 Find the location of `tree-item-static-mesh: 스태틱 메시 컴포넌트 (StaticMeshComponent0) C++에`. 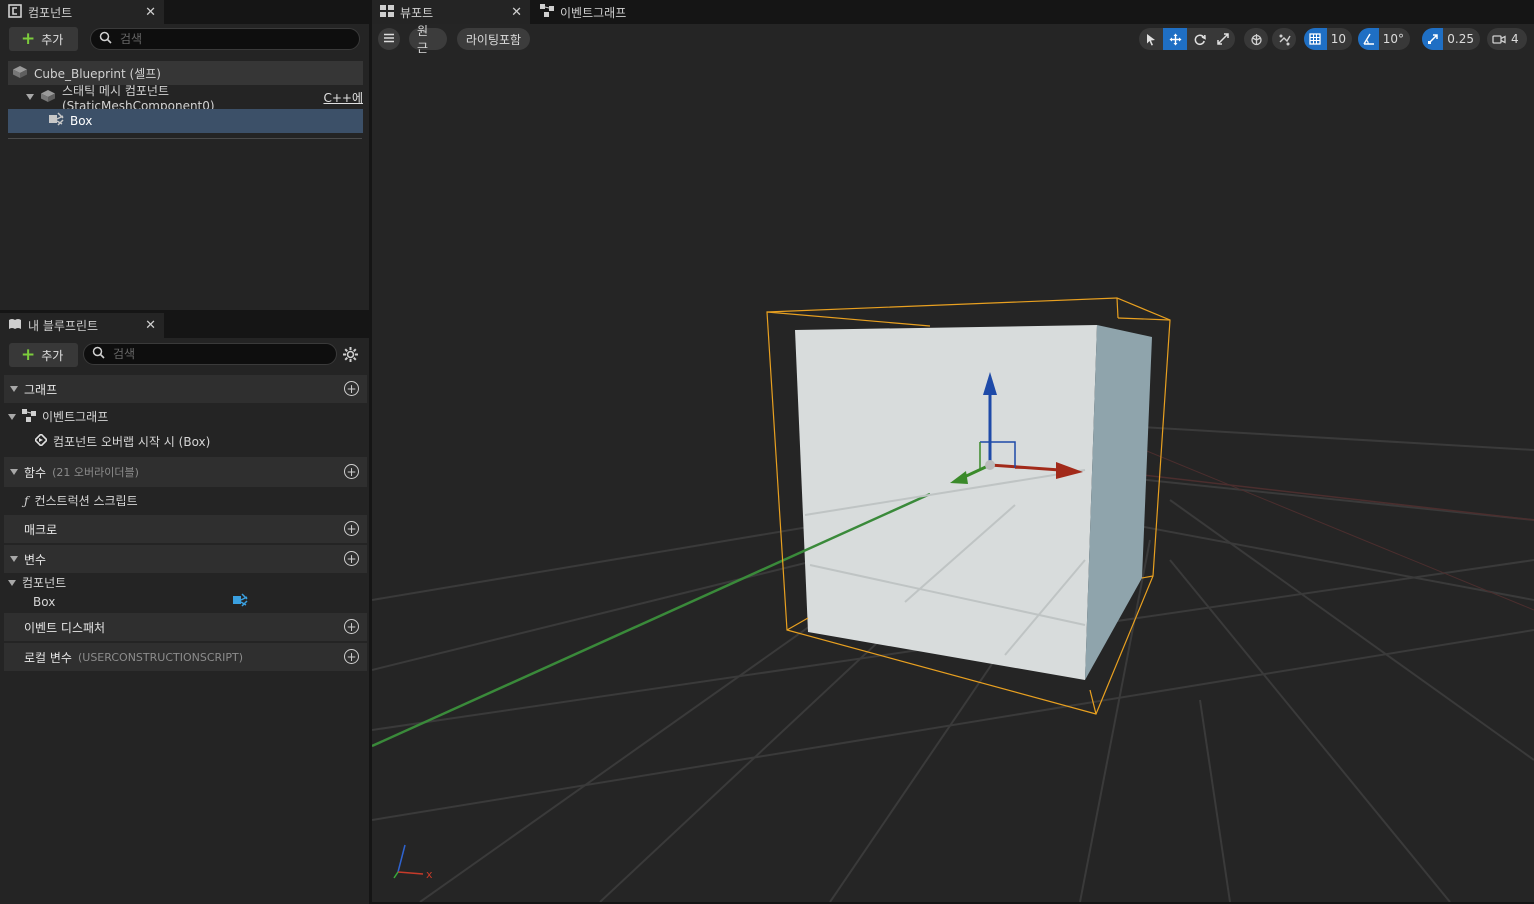

tree-item-static-mesh: 스태틱 메시 컴포넌트 (StaticMeshComponent0) C++에 is located at coordinates (185, 98).